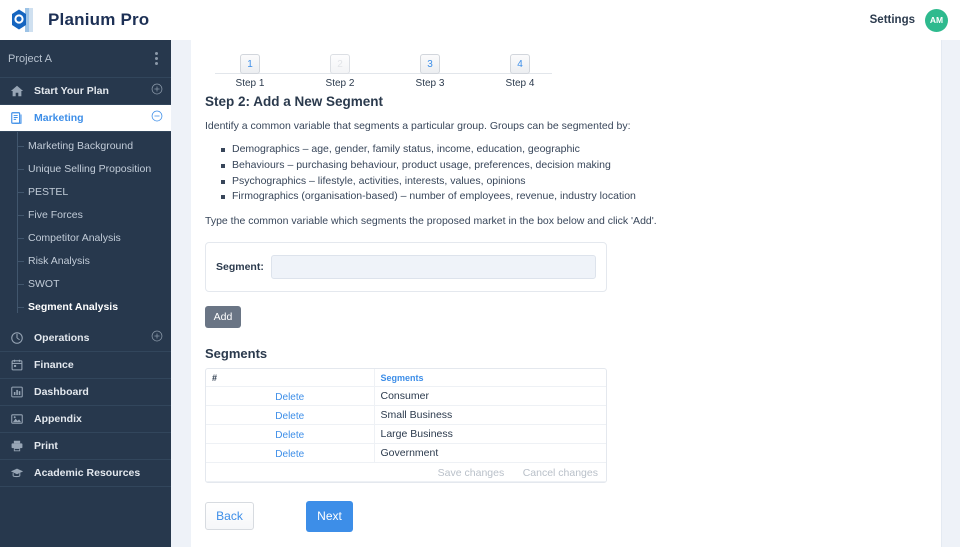  What do you see at coordinates (489, 415) in the screenshot?
I see `segment-name-cell: Small Business` at bounding box center [489, 415].